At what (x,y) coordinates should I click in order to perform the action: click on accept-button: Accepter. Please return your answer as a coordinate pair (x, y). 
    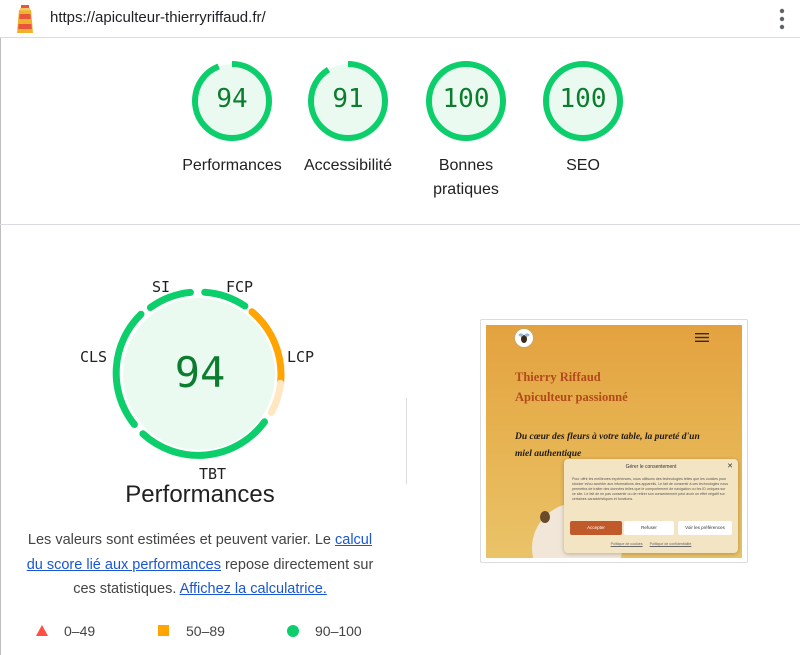
    Looking at the image, I should click on (596, 528).